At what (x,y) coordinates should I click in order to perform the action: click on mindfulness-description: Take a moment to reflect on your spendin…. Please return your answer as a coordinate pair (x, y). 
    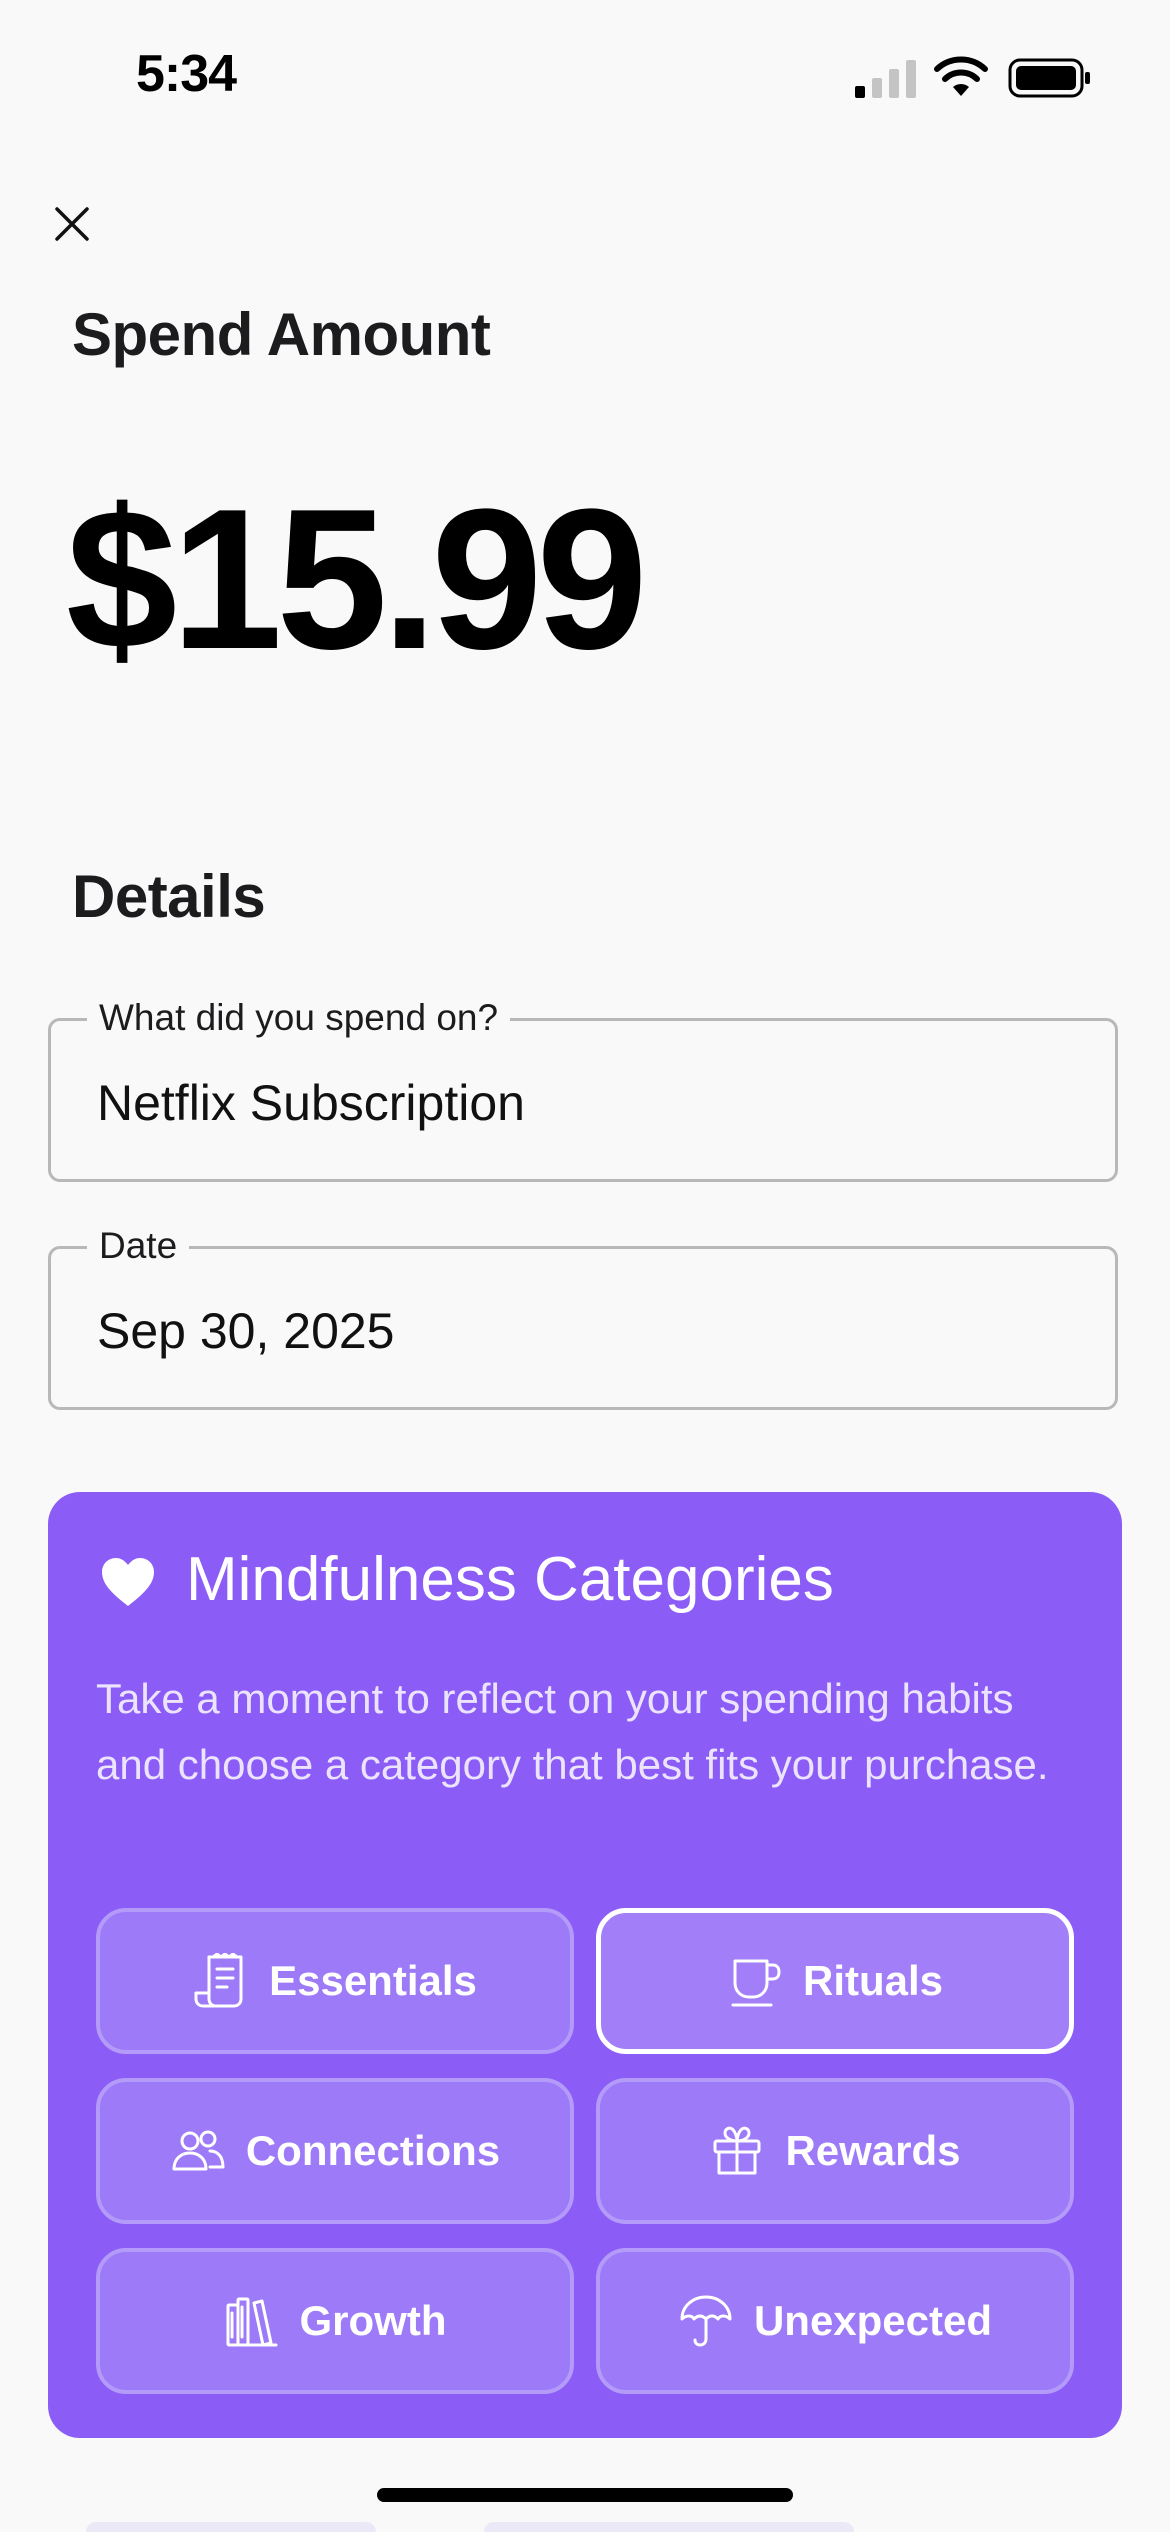
    Looking at the image, I should click on (572, 1731).